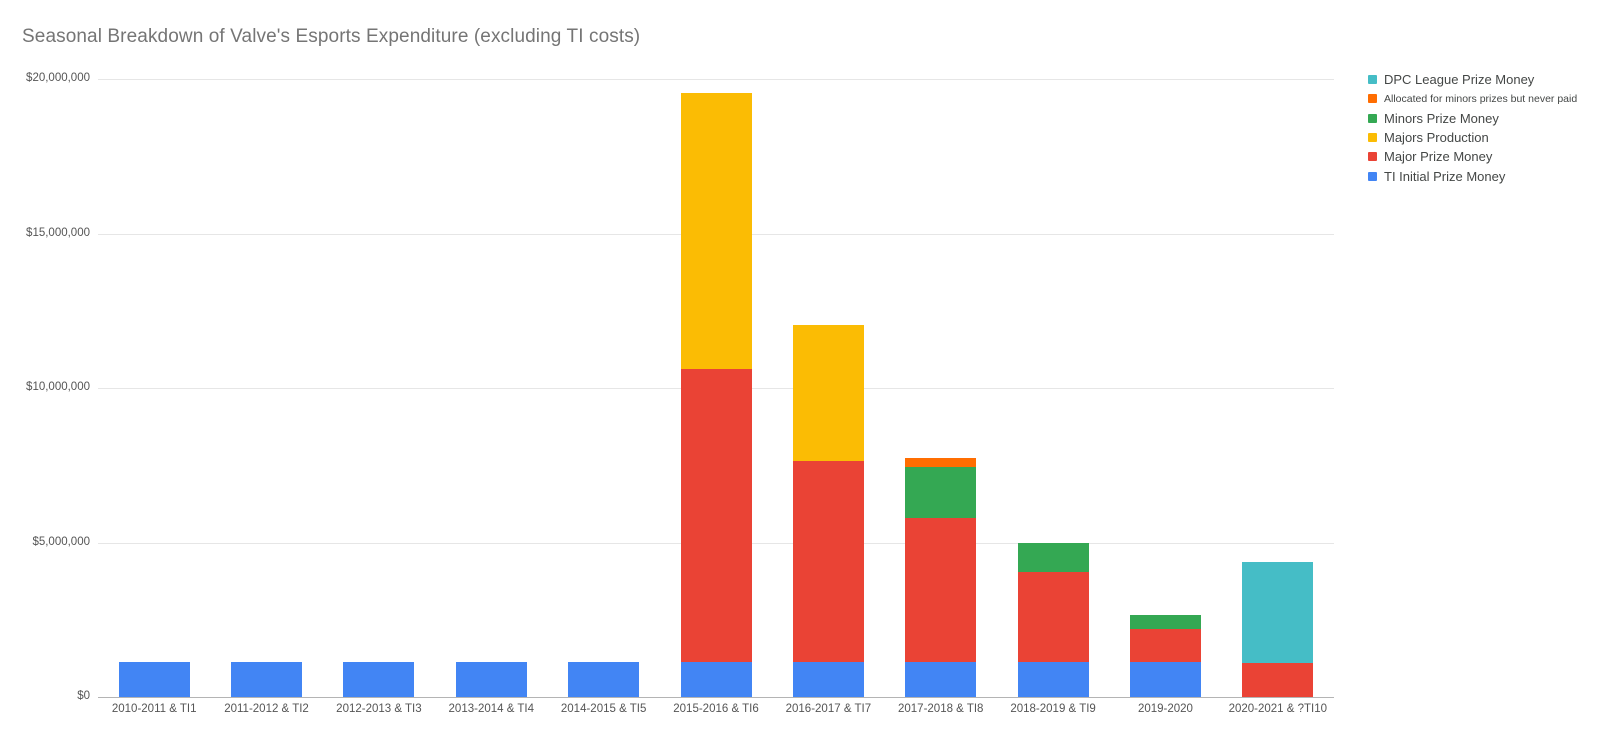 The height and width of the screenshot is (746, 1600). What do you see at coordinates (154, 709) in the screenshot?
I see `x-axis-tick-label: 2010-2011 & TI1` at bounding box center [154, 709].